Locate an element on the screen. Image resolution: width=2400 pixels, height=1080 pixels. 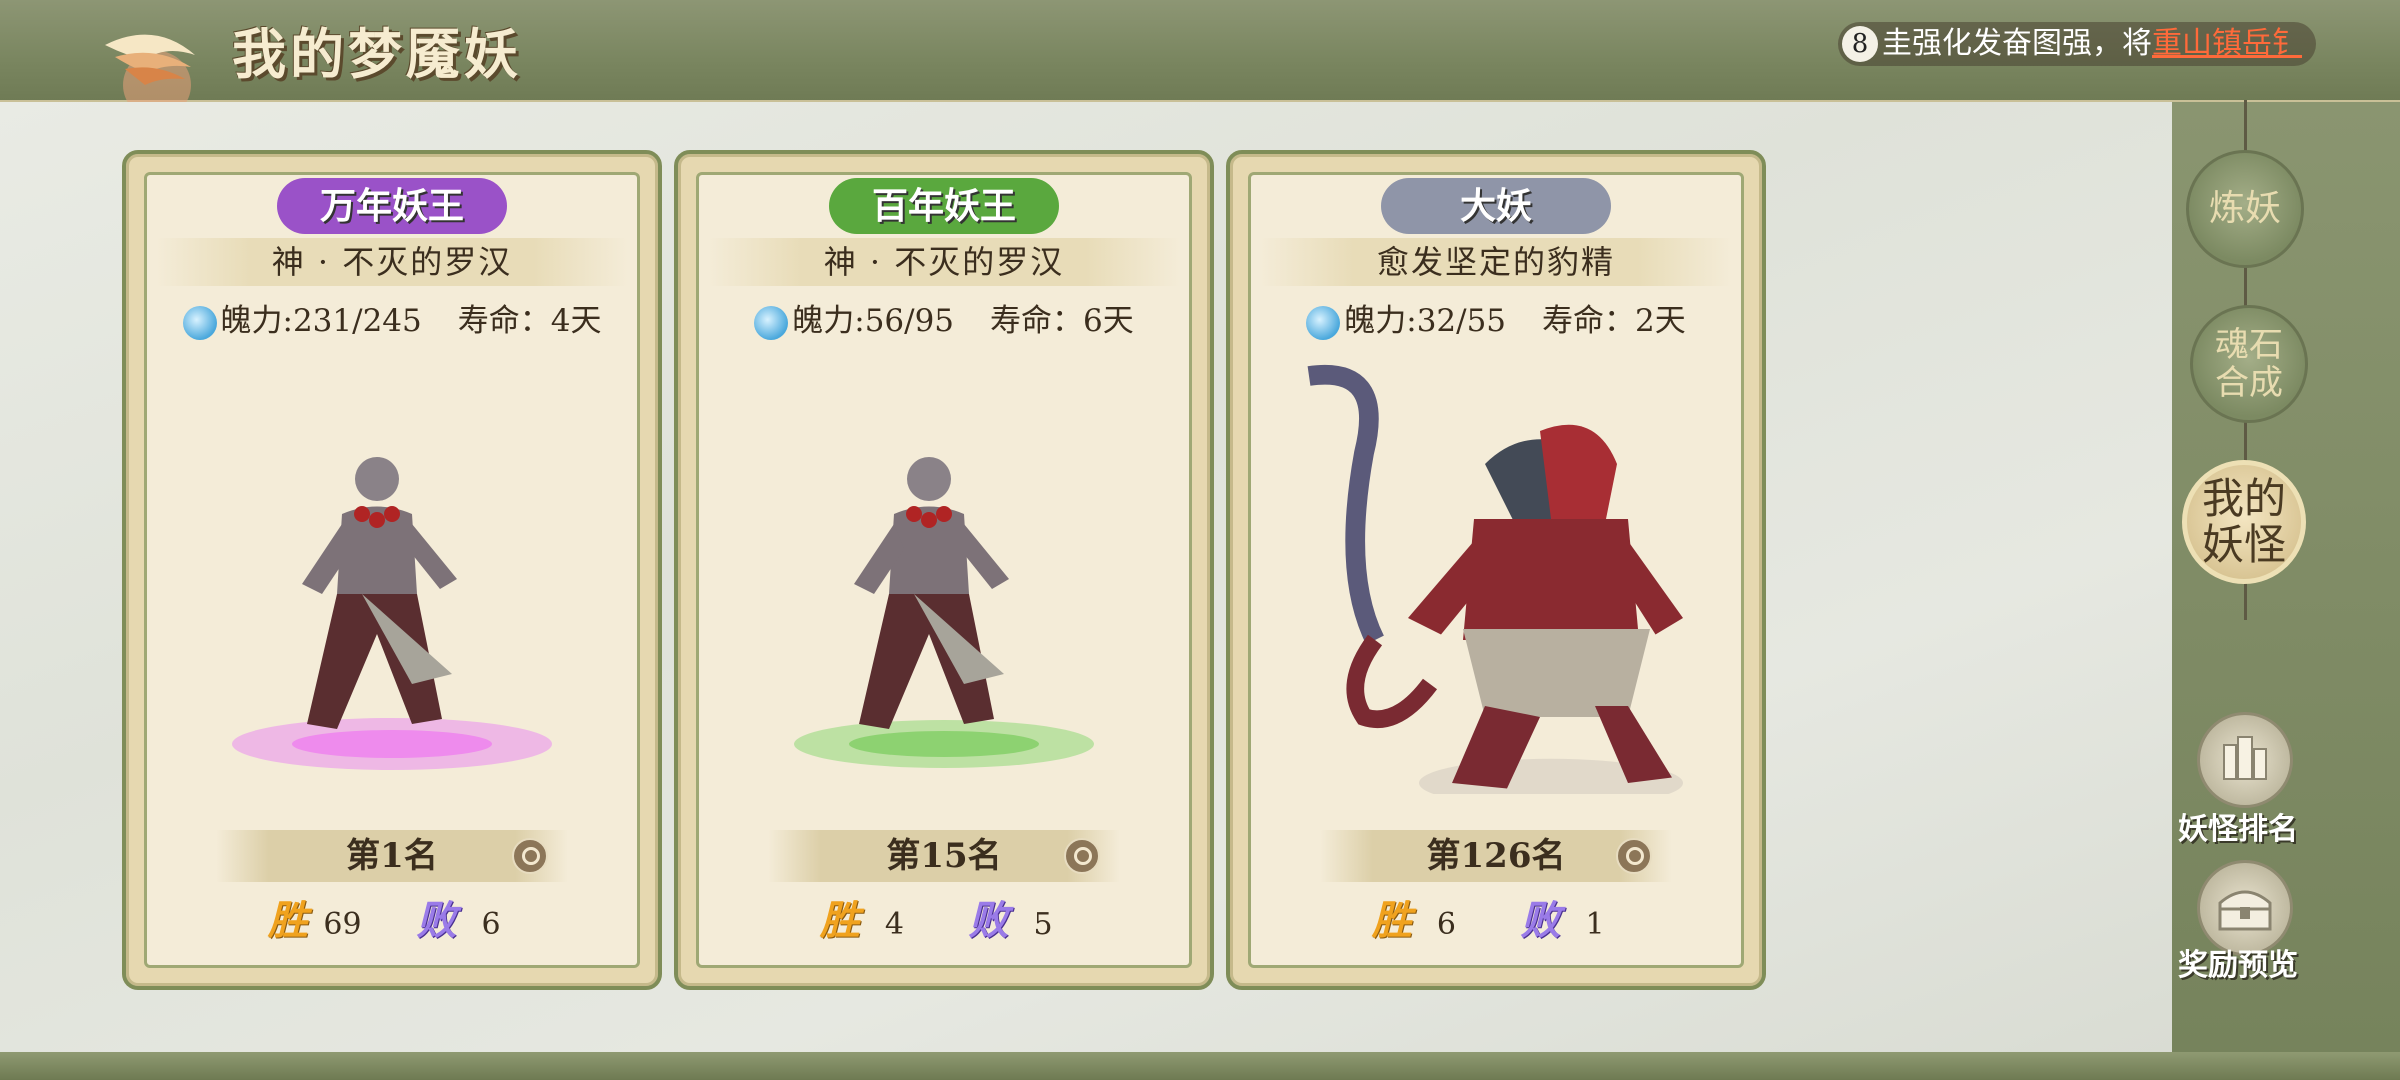
monster-name: 愈发坚定的豹精 is located at coordinates (1496, 262).